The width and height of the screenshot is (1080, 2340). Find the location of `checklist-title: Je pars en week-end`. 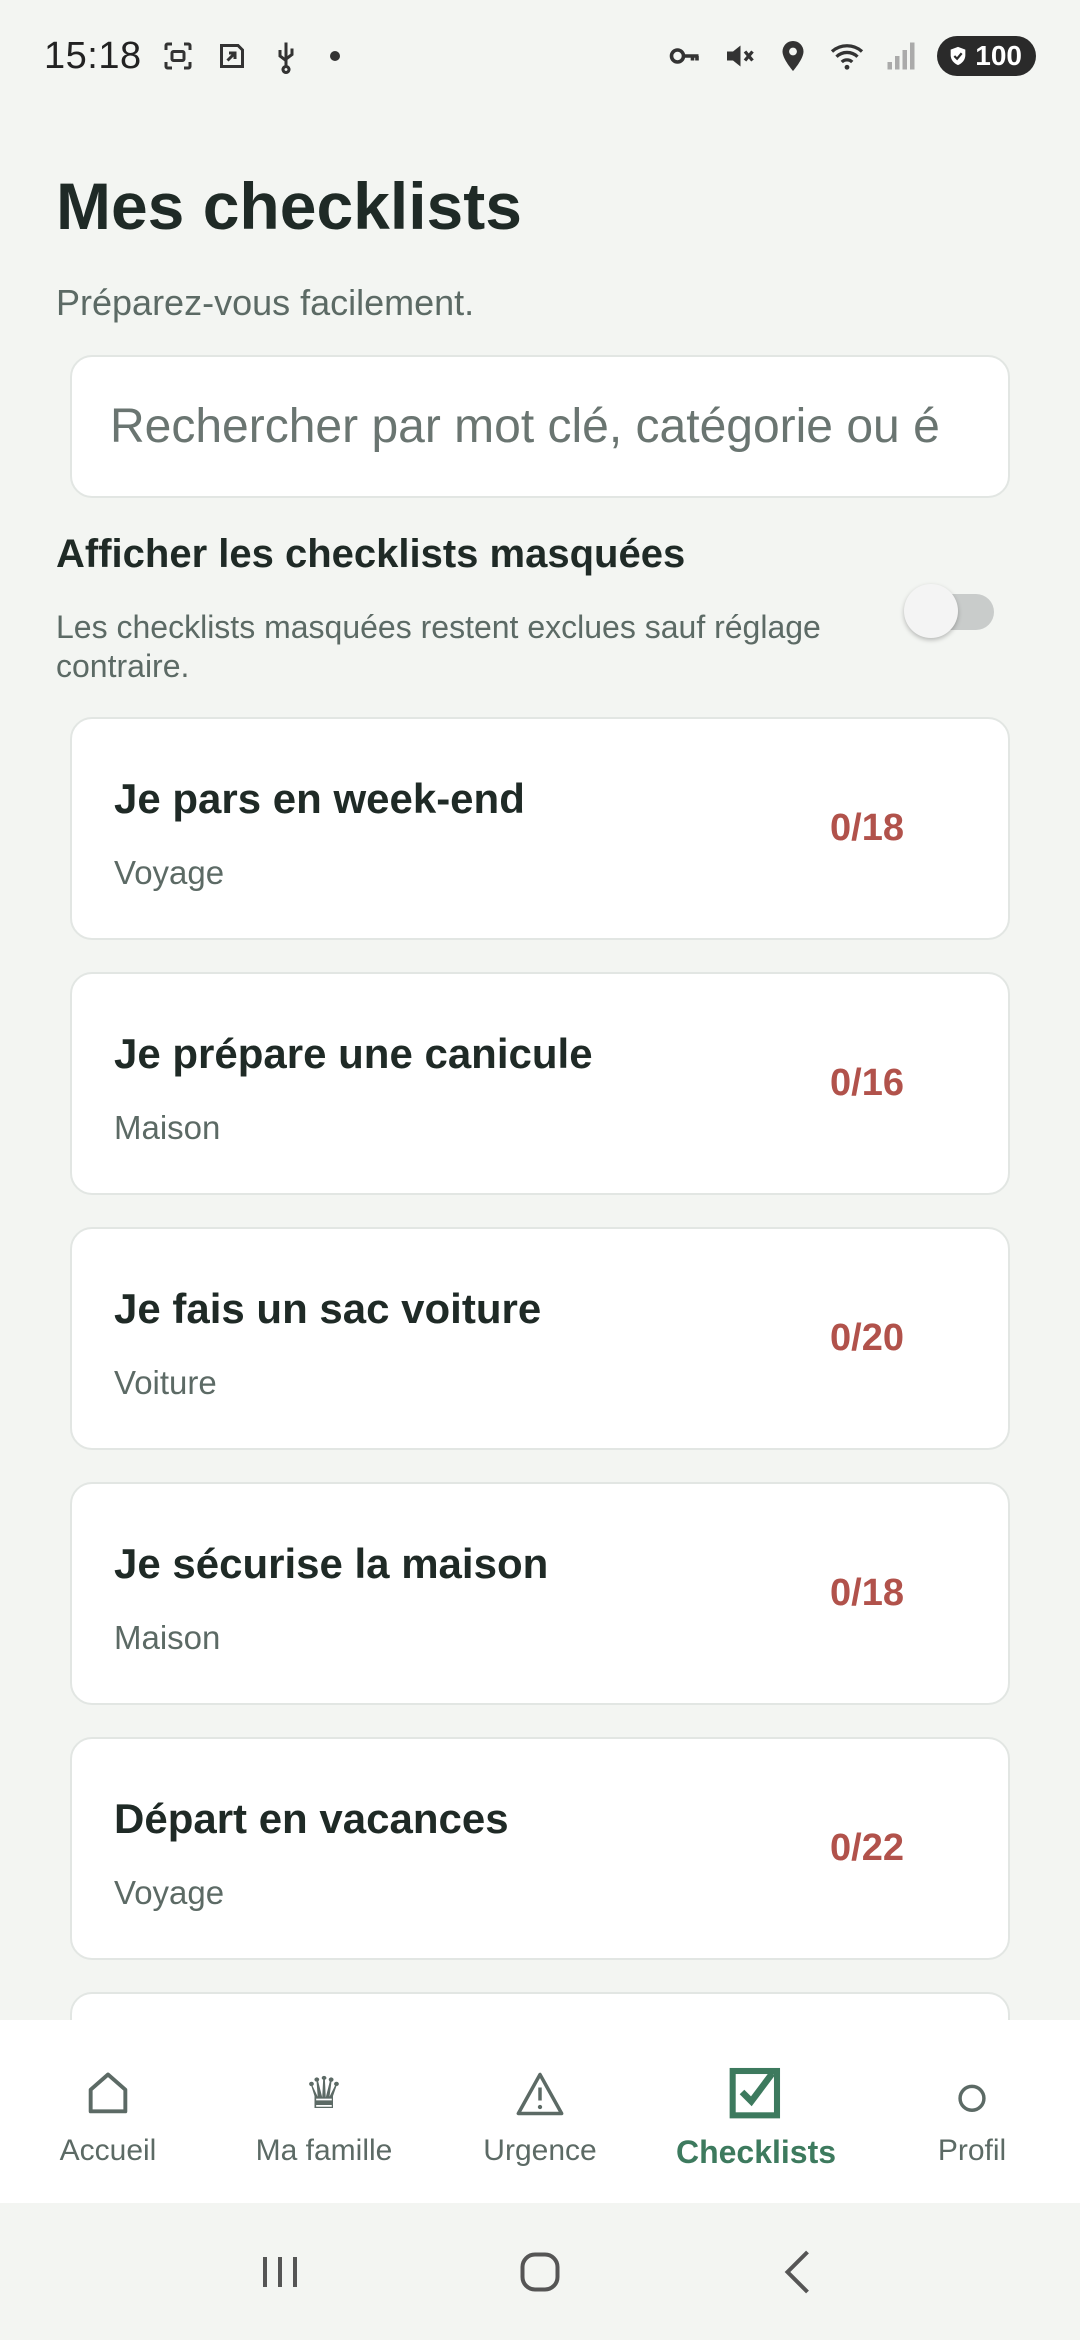

checklist-title: Je pars en week-end is located at coordinates (319, 798).